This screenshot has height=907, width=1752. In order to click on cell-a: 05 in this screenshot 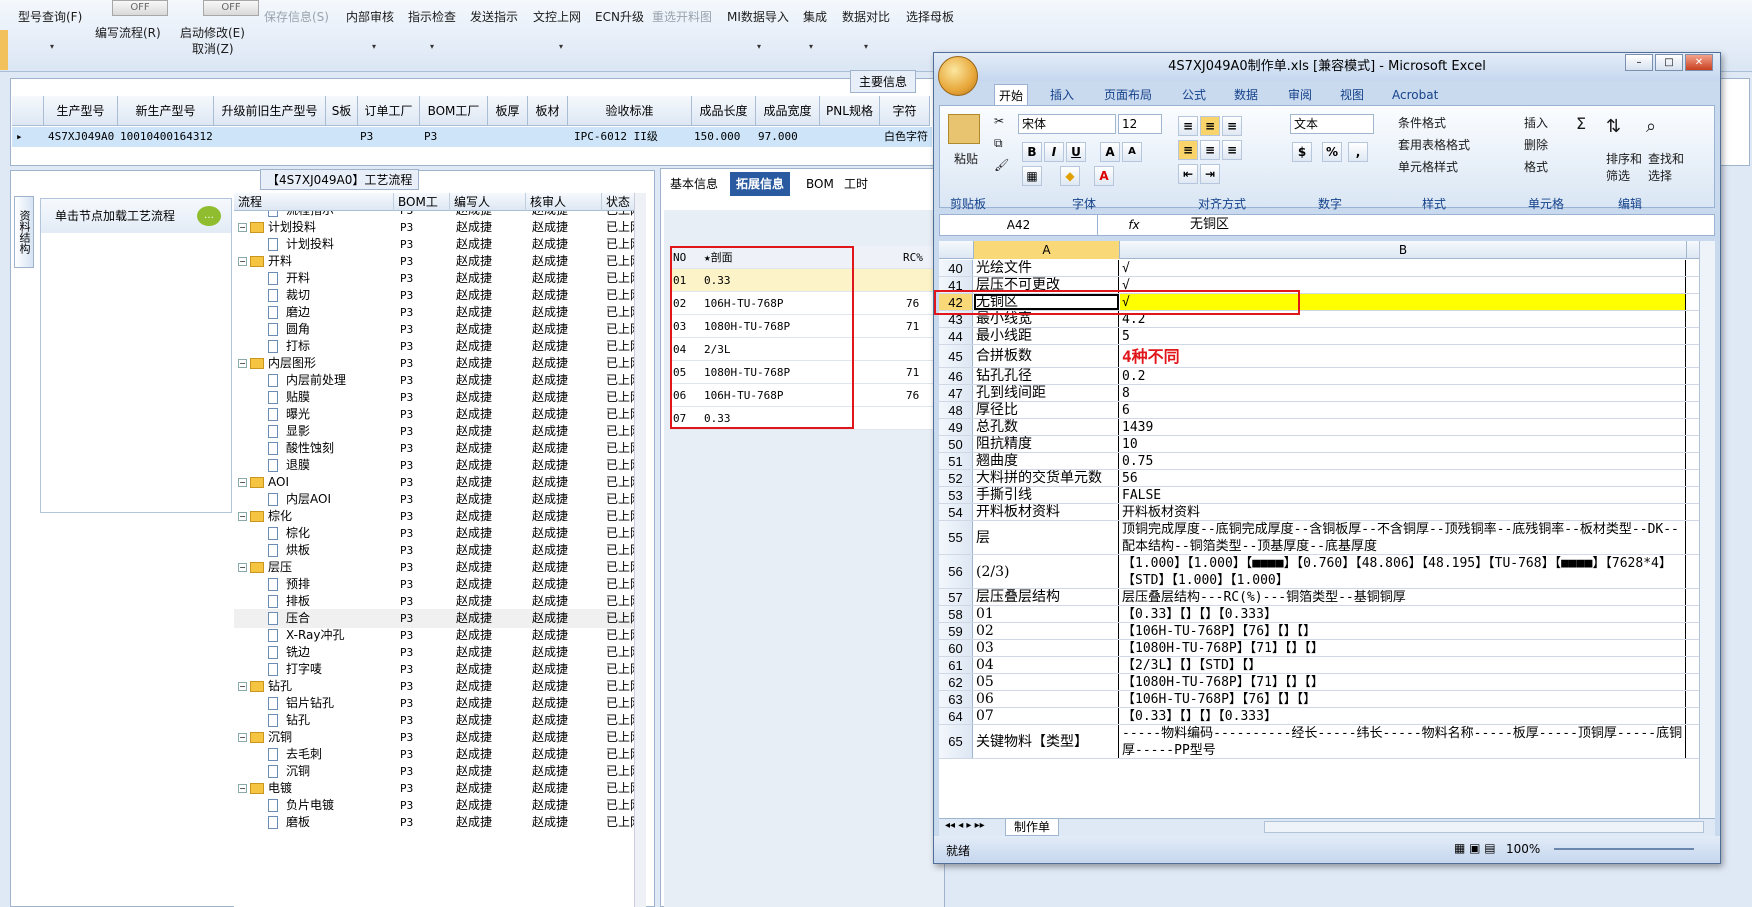, I will do `click(1046, 682)`.